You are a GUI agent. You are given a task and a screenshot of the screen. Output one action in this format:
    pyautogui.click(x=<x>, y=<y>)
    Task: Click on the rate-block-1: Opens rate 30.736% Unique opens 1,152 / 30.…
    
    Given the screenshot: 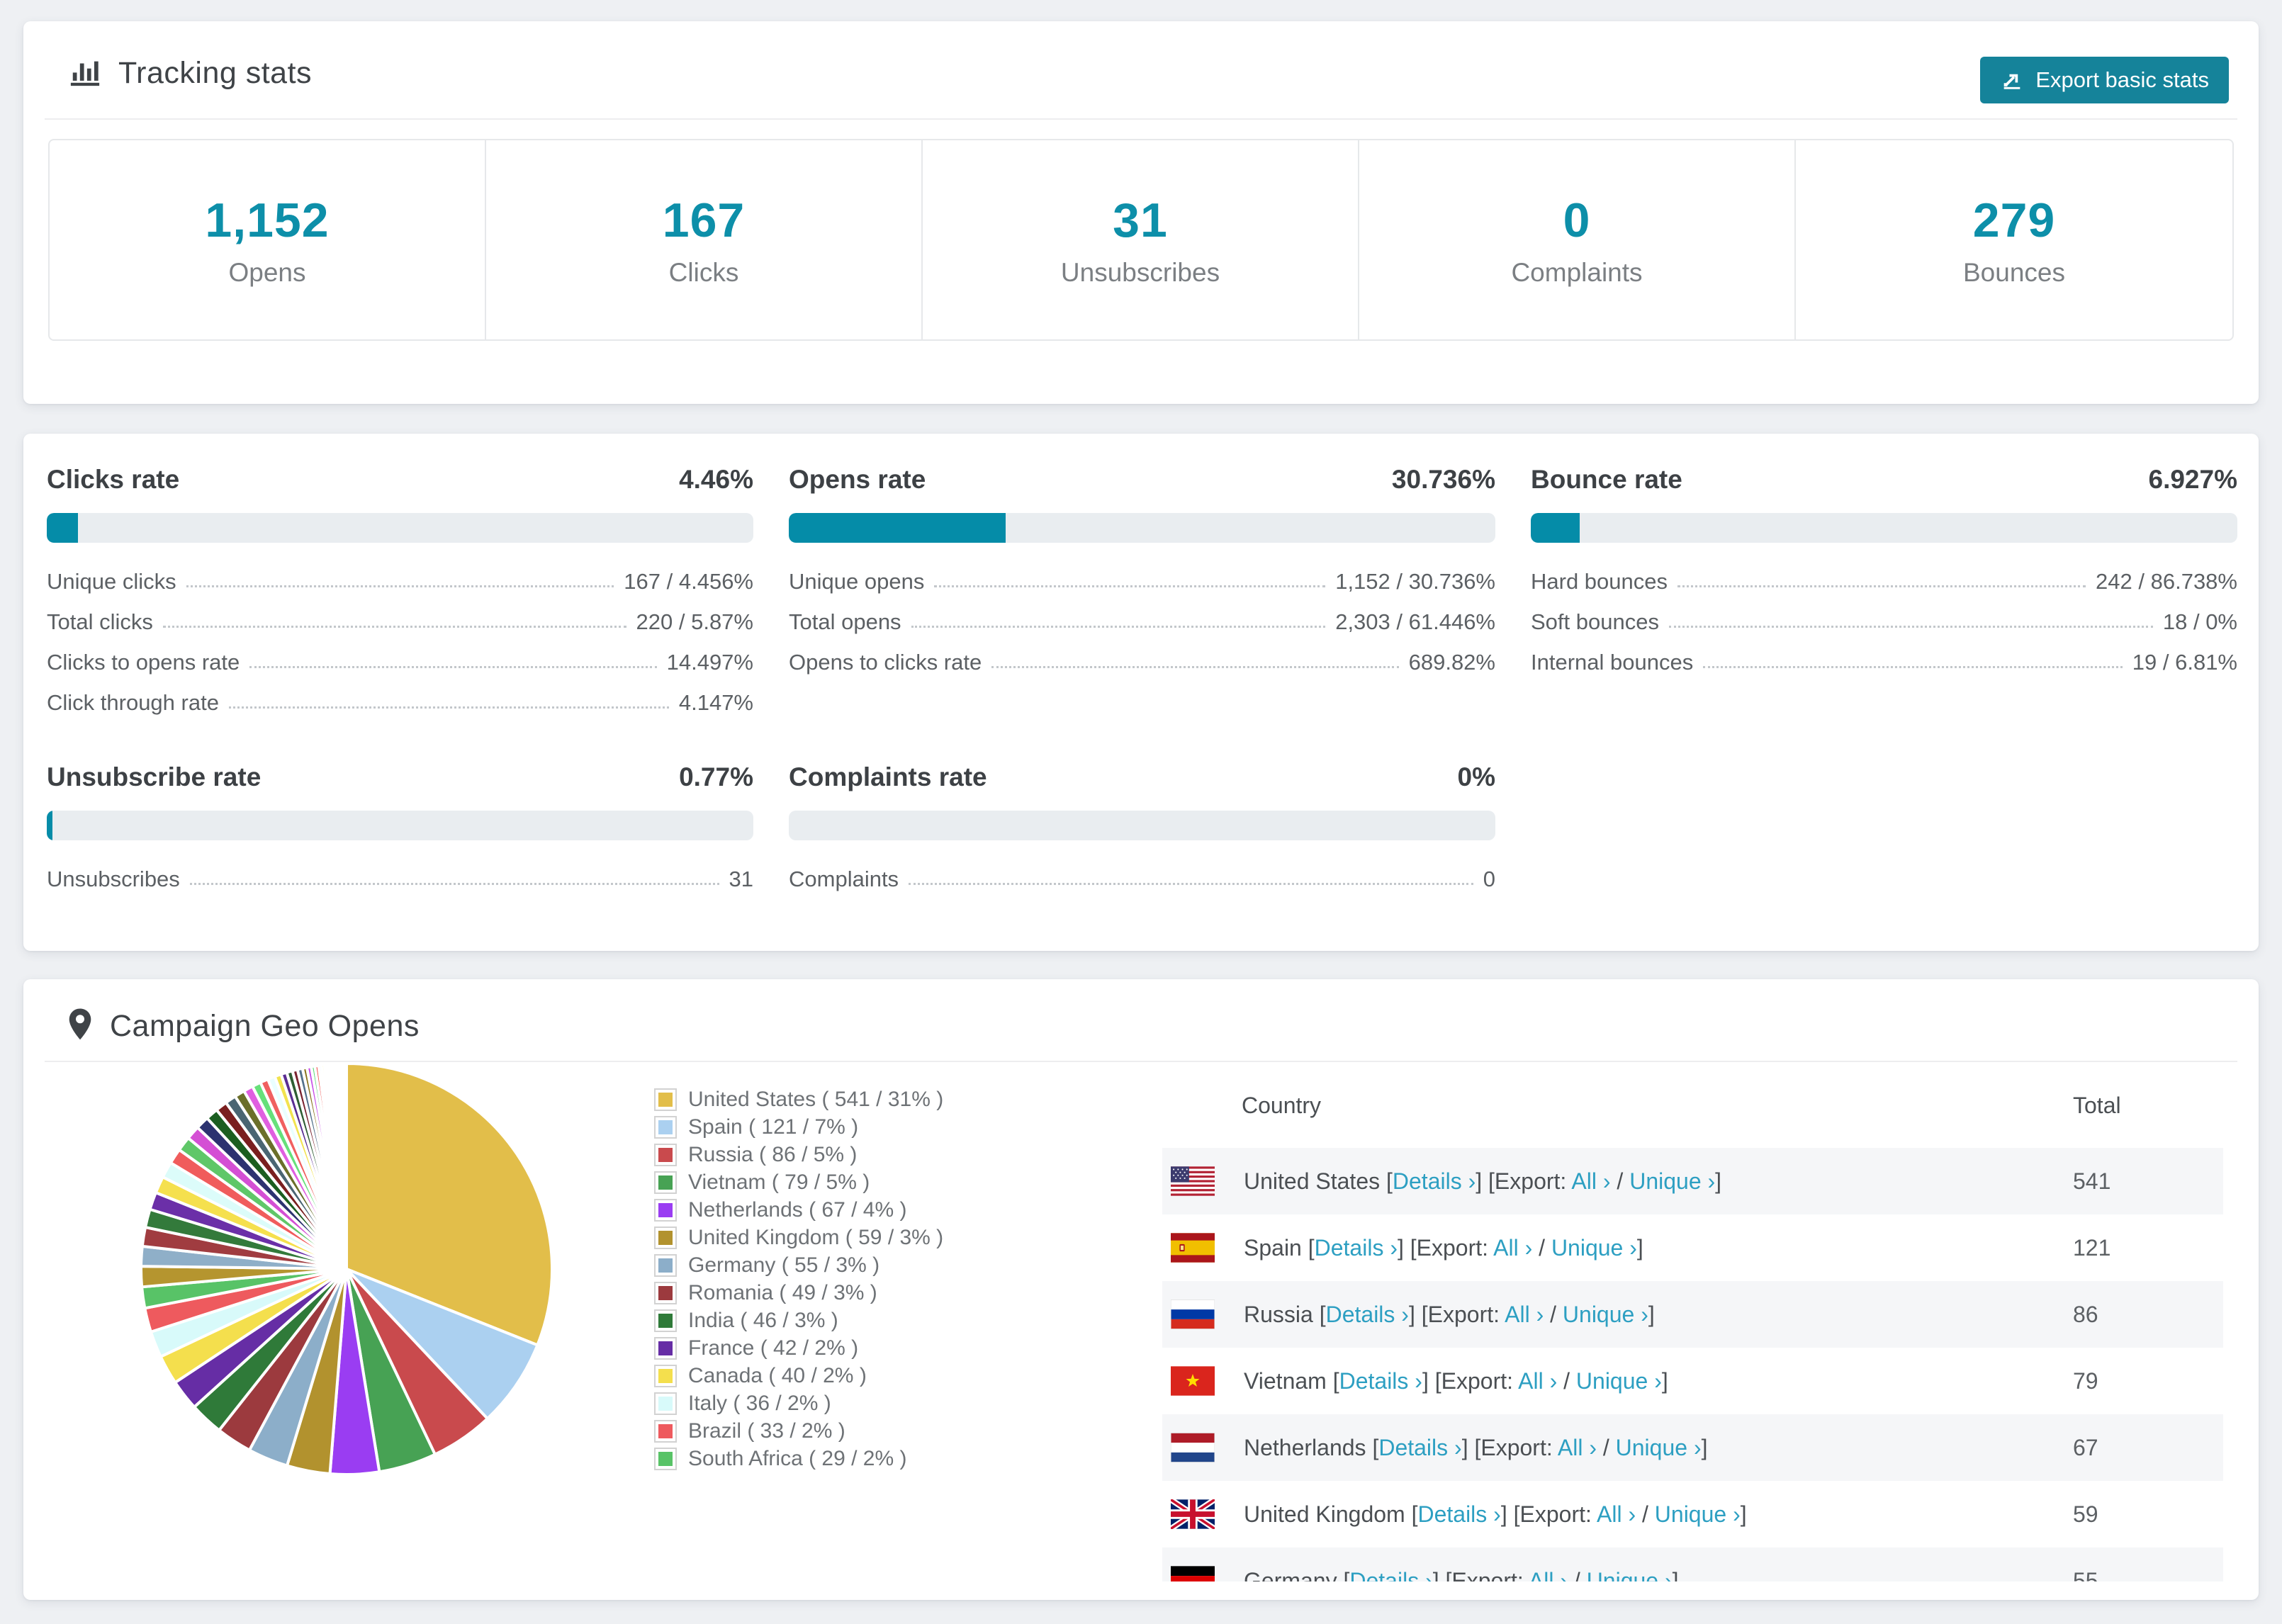 What is the action you would take?
    pyautogui.click(x=1142, y=594)
    